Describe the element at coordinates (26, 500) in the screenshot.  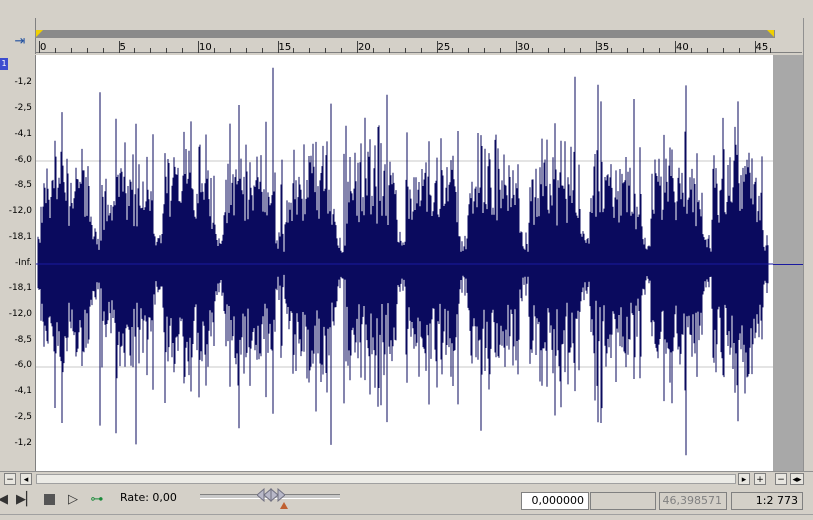
I see `go-to-end-icon: ▶▏` at that location.